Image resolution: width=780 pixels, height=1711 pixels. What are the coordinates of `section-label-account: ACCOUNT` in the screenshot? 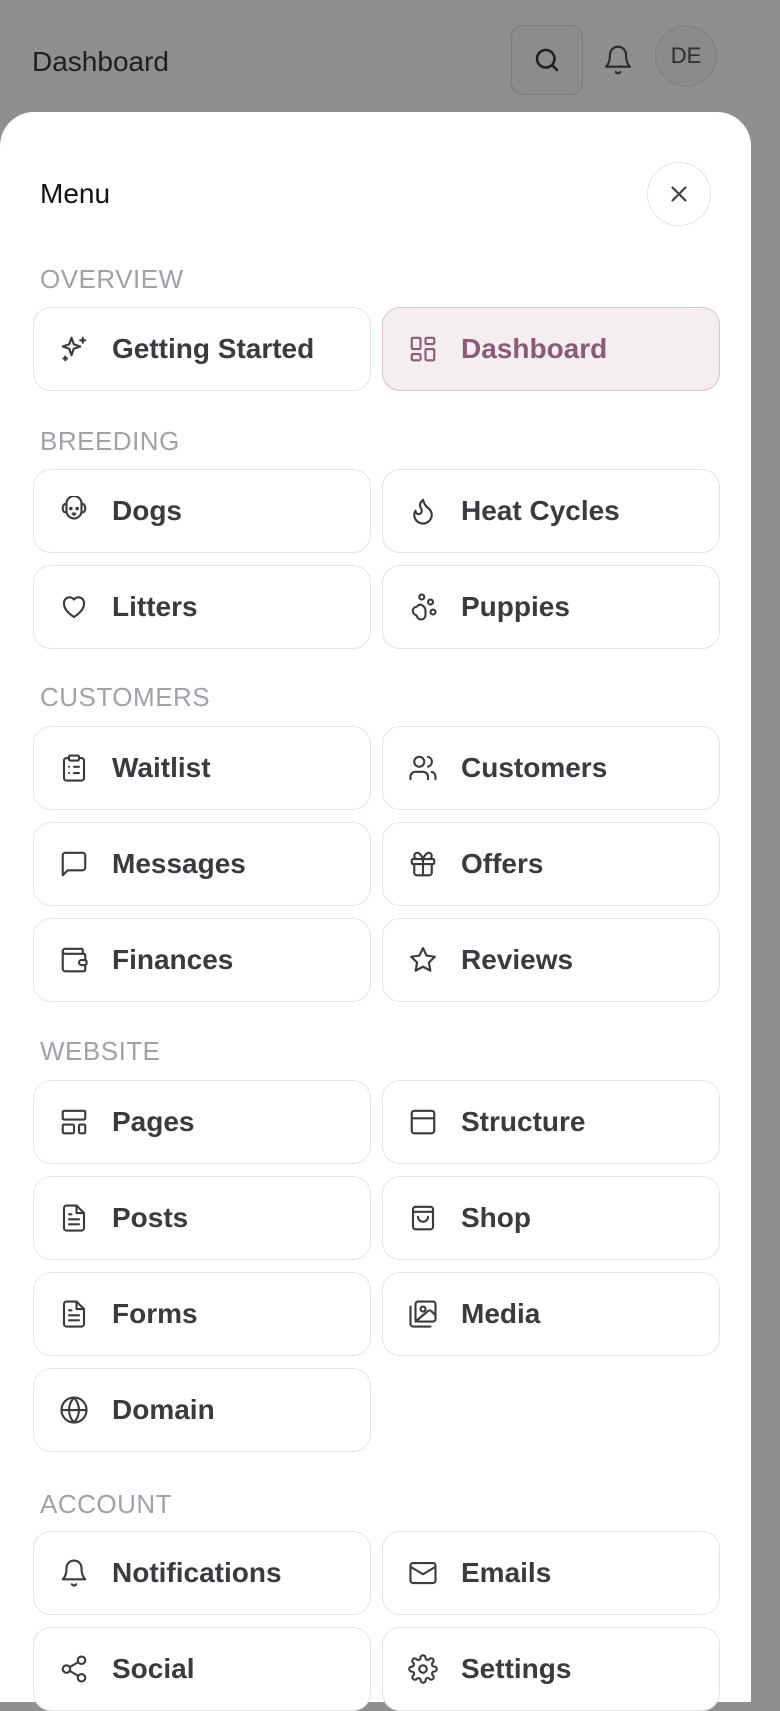 It's located at (106, 1504).